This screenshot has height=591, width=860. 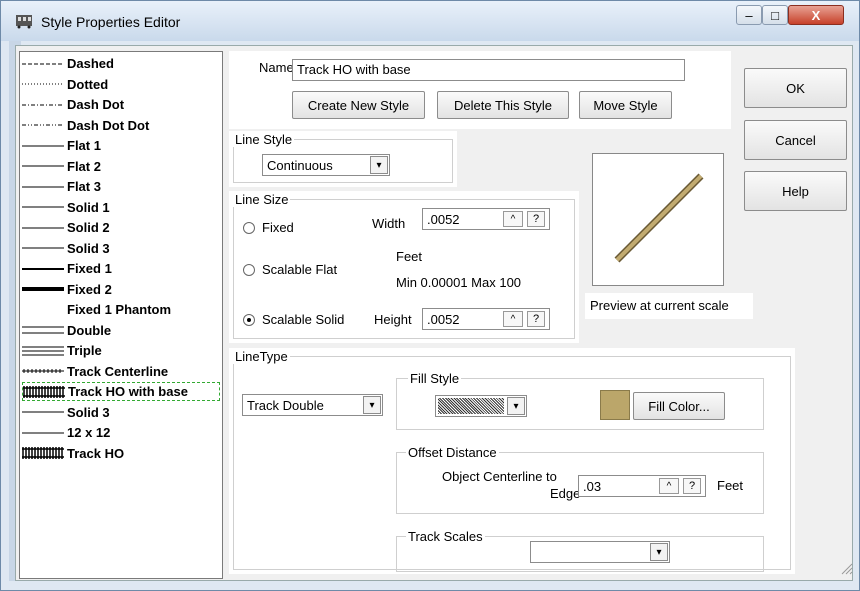 I want to click on offset-spinner: .03 ^ ?, so click(x=642, y=486).